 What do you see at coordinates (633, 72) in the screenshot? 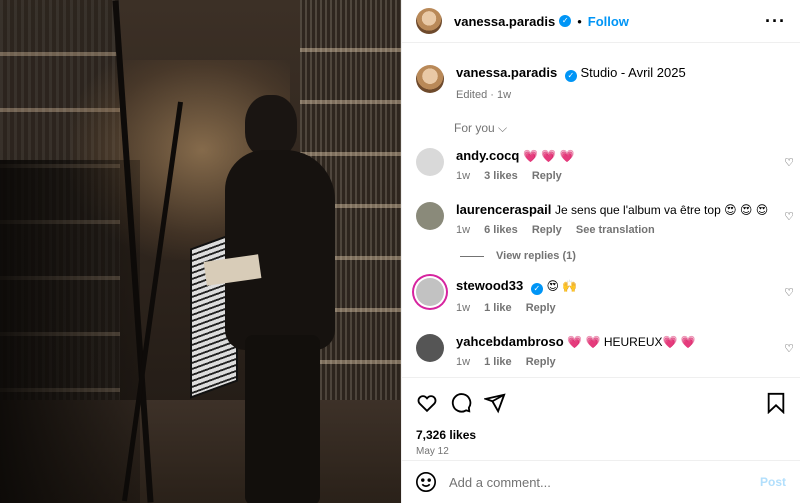
I see `caption-text: Studio - Avril 2025` at bounding box center [633, 72].